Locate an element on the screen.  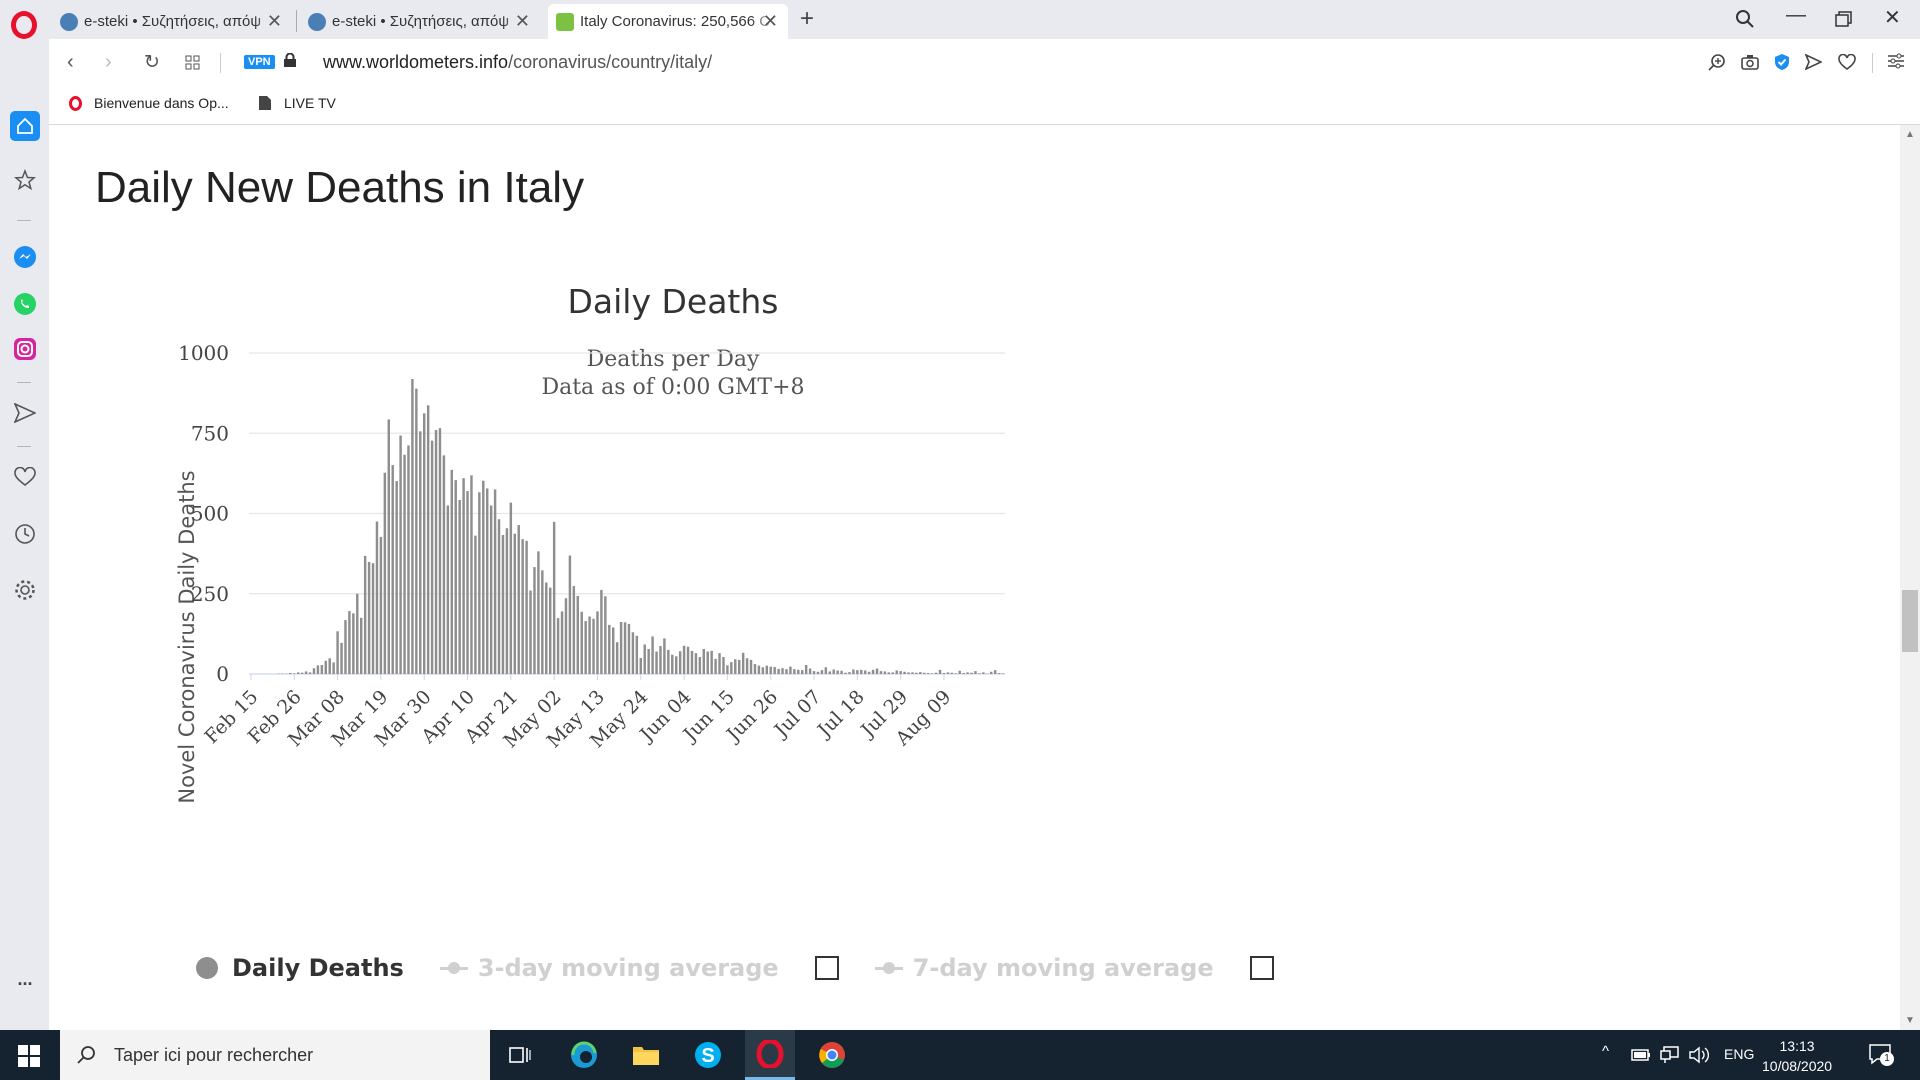
notifications-icon: 1 is located at coordinates (1881, 1056).